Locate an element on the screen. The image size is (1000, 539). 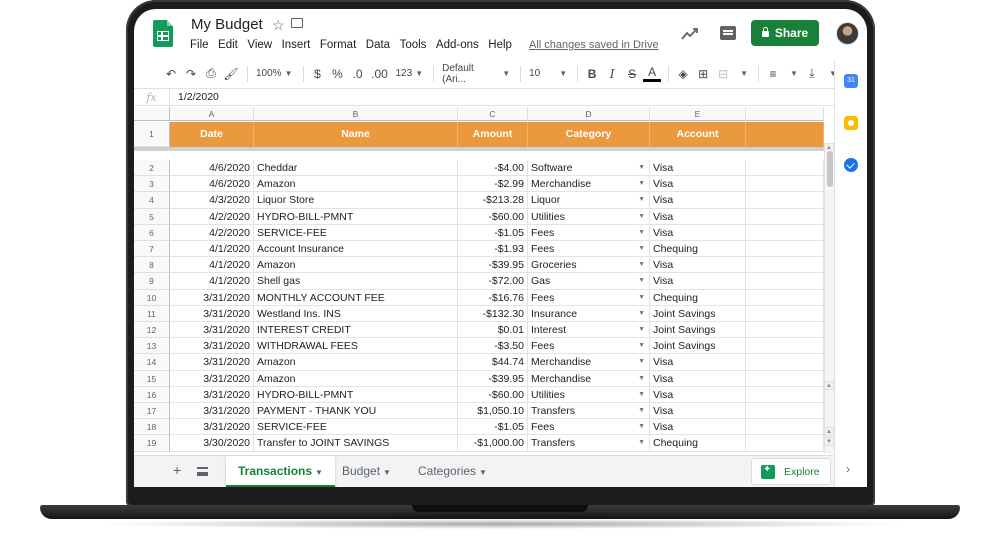
header-cell-empty is located at coordinates (785, 134).